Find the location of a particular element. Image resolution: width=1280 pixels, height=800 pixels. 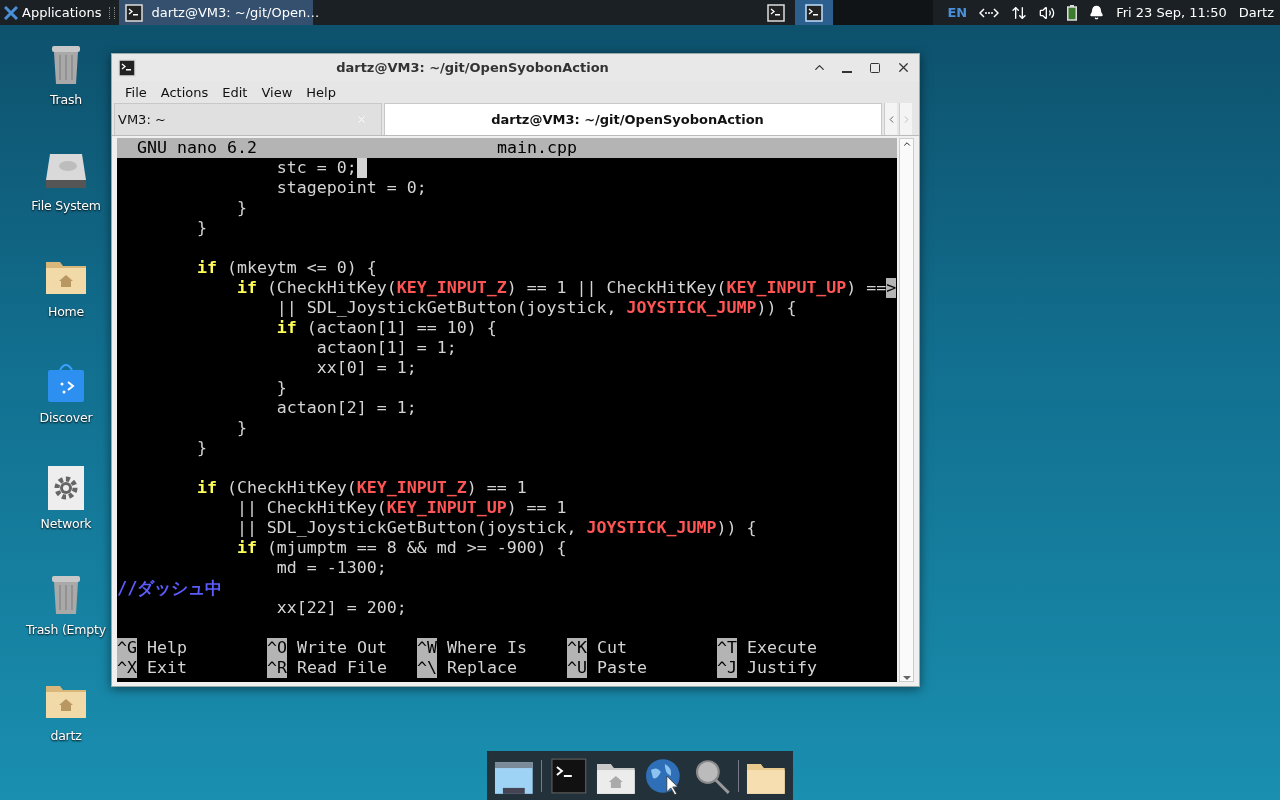

desktop-icon-label: Home is located at coordinates (66, 311).